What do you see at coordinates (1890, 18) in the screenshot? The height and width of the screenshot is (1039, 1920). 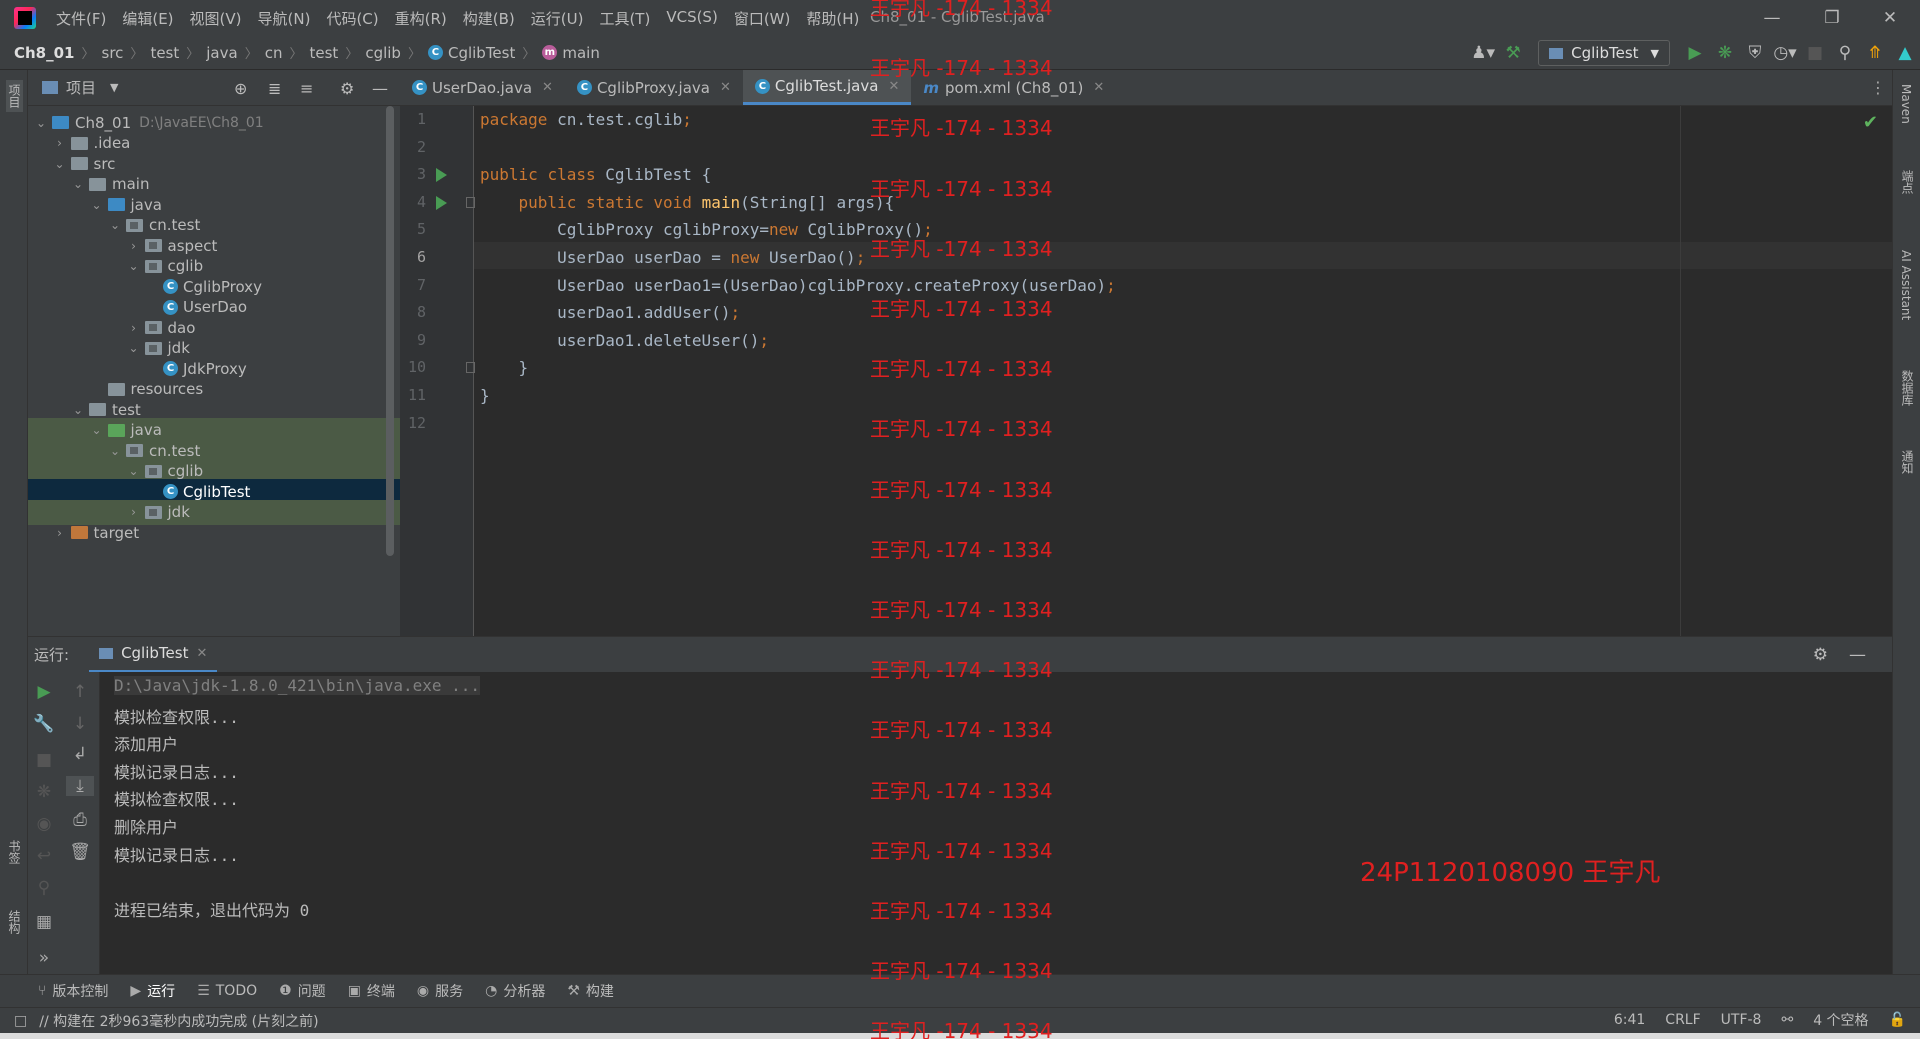 I see `close-button: ✕` at bounding box center [1890, 18].